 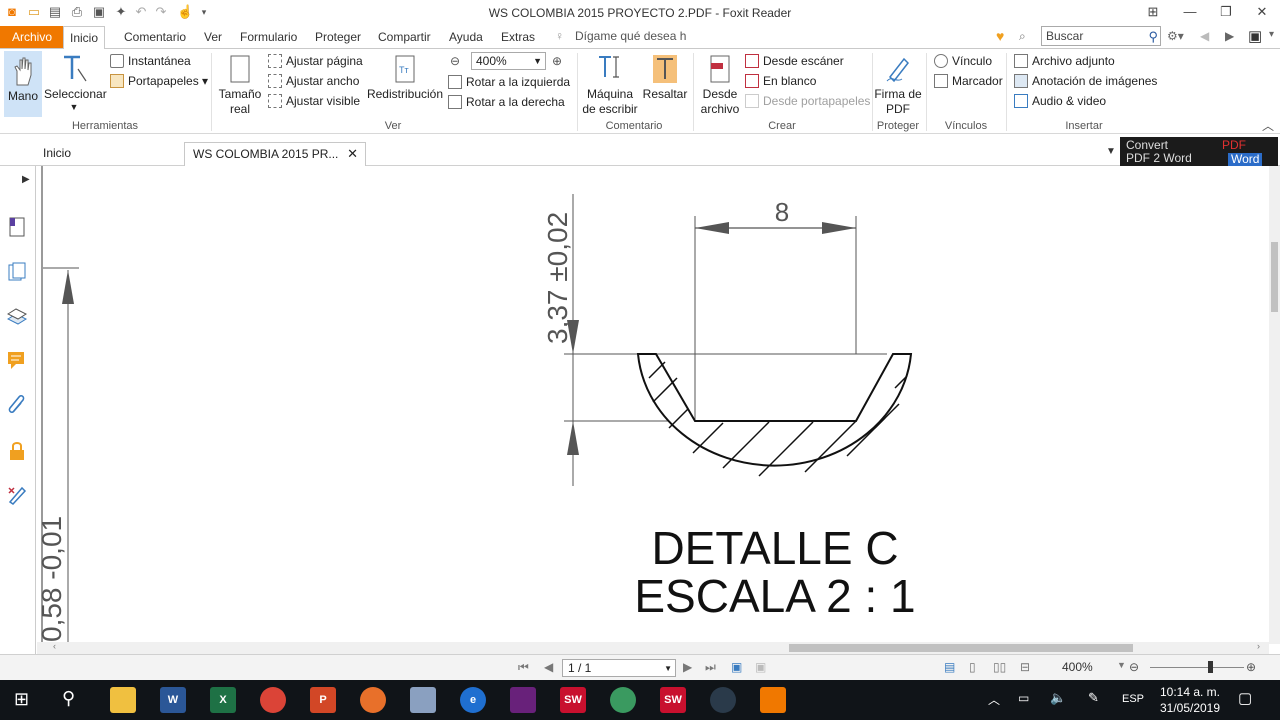 What do you see at coordinates (1111, 151) in the screenshot?
I see `tab-list-dropdown-icon: ▼` at bounding box center [1111, 151].